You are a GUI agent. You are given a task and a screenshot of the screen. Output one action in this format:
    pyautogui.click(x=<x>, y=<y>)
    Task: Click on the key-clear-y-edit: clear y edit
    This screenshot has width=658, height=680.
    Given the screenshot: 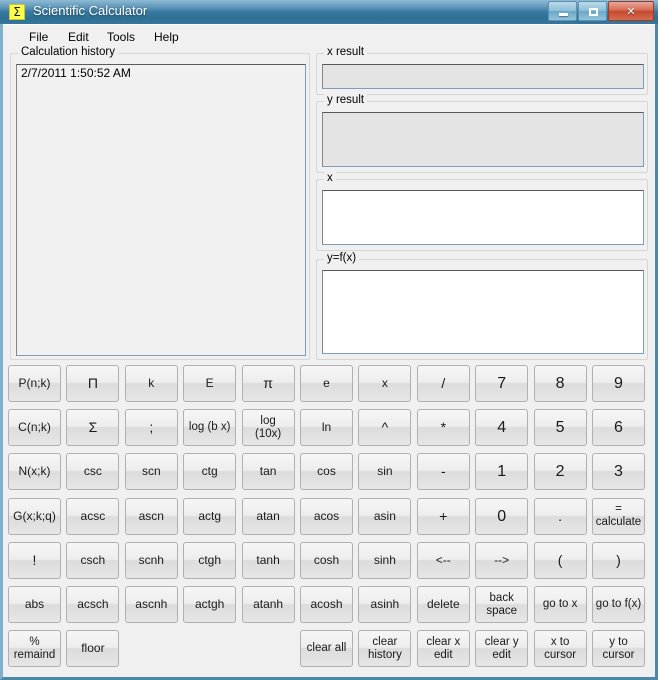 What is the action you would take?
    pyautogui.click(x=502, y=649)
    